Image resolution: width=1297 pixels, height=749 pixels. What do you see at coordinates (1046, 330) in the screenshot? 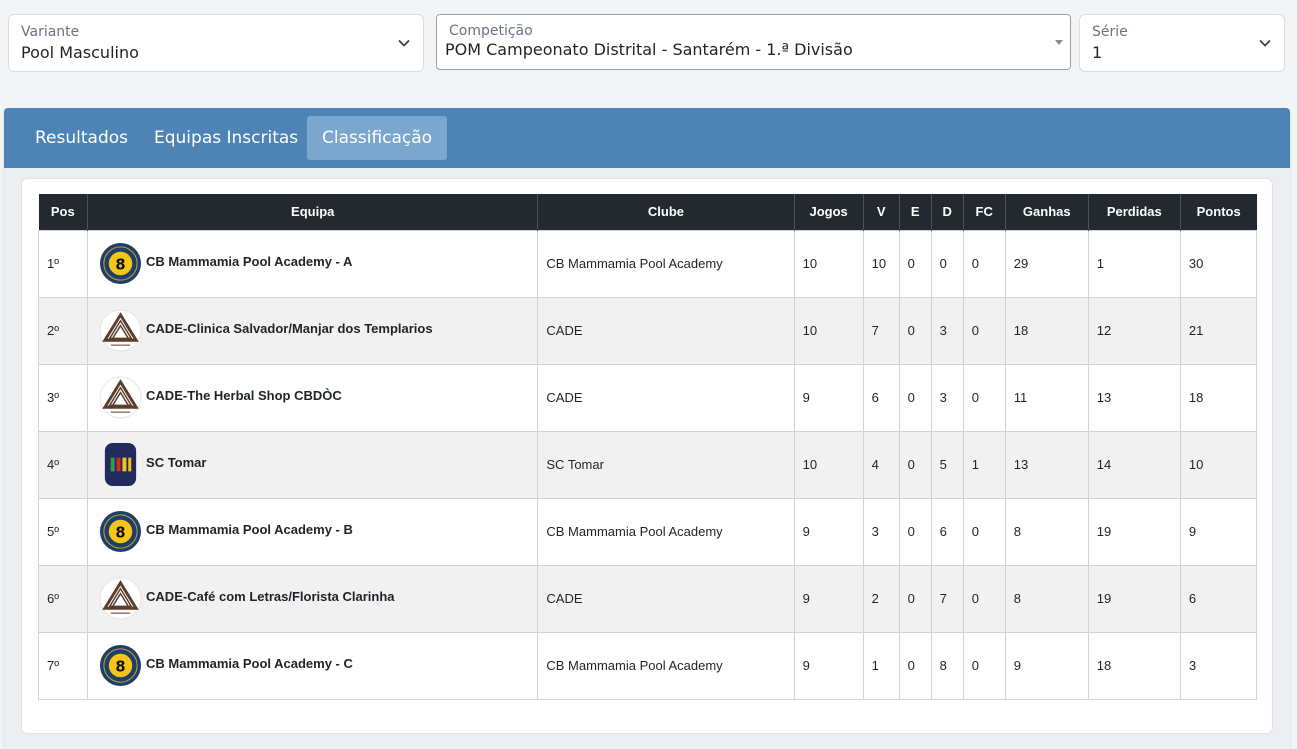
I see `cell-ganhas: 18` at bounding box center [1046, 330].